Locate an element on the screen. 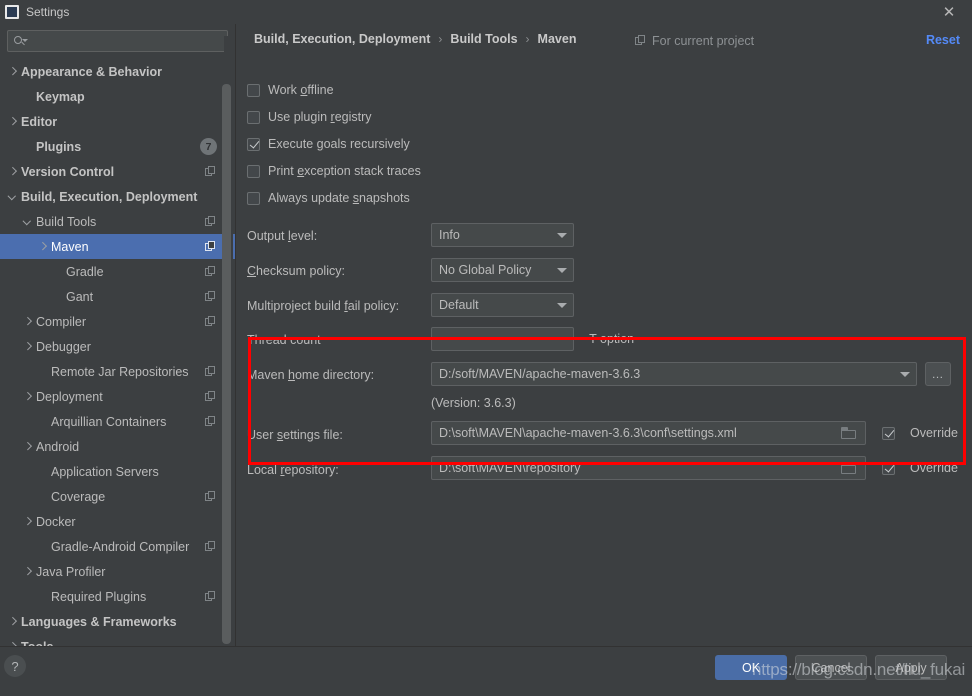 This screenshot has width=972, height=696. checkbox-row: Use plugin registry is located at coordinates (309, 117).